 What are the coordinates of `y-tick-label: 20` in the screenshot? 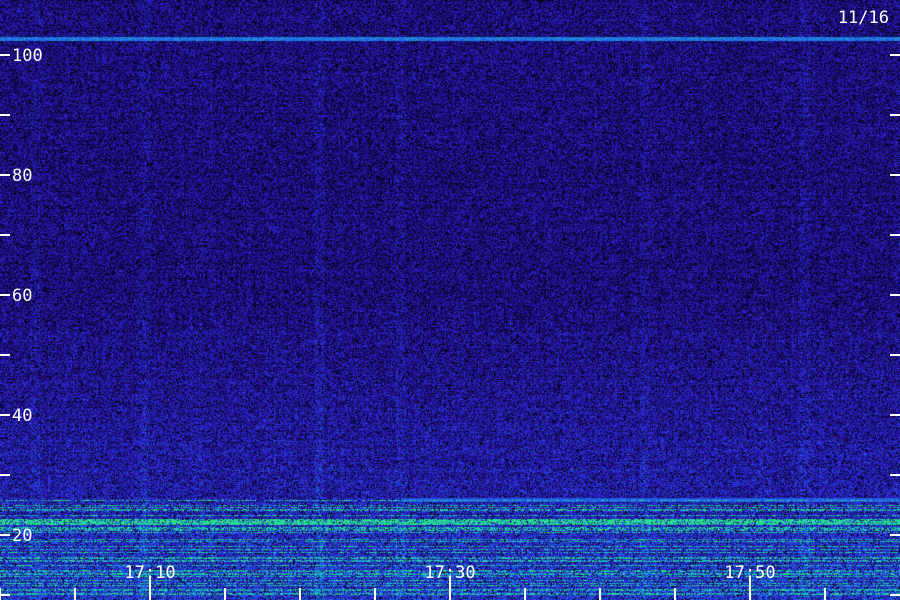 It's located at (22, 536).